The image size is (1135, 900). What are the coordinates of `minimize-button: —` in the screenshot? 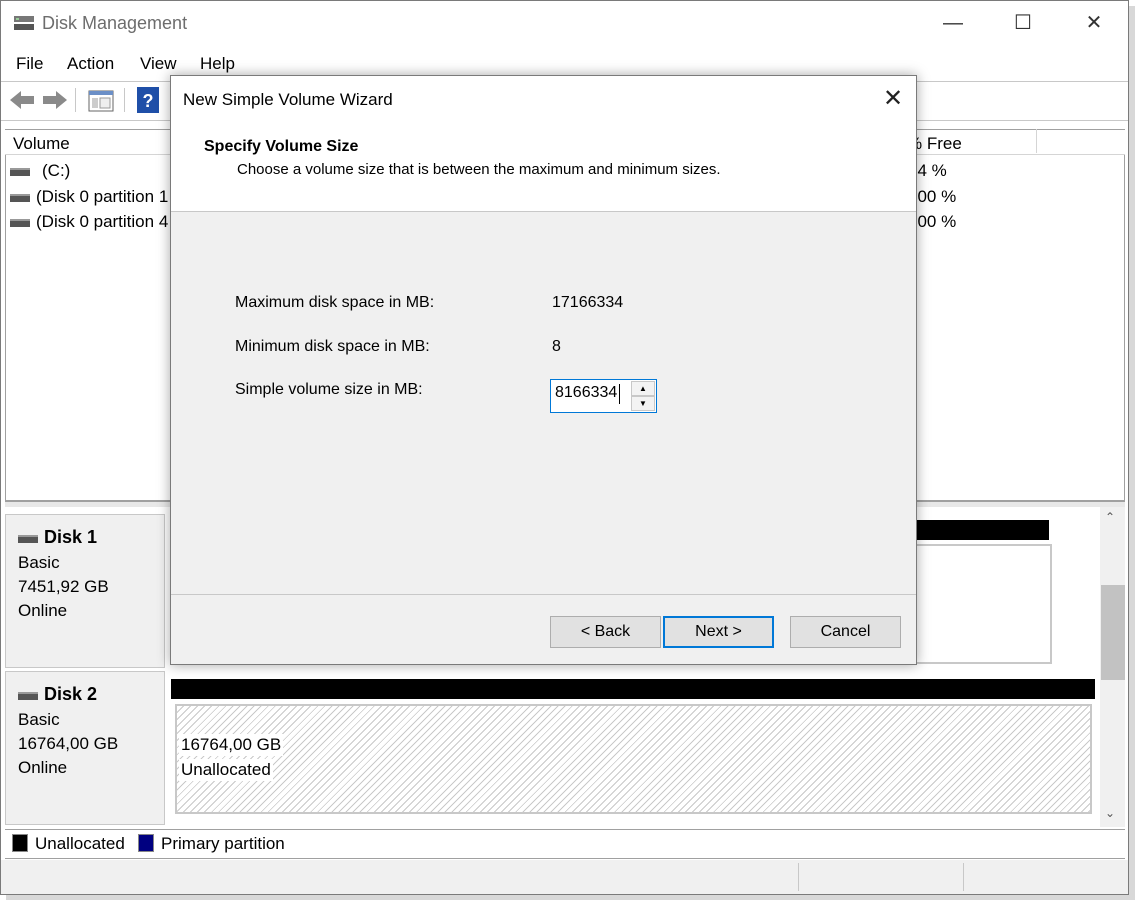 It's located at (953, 23).